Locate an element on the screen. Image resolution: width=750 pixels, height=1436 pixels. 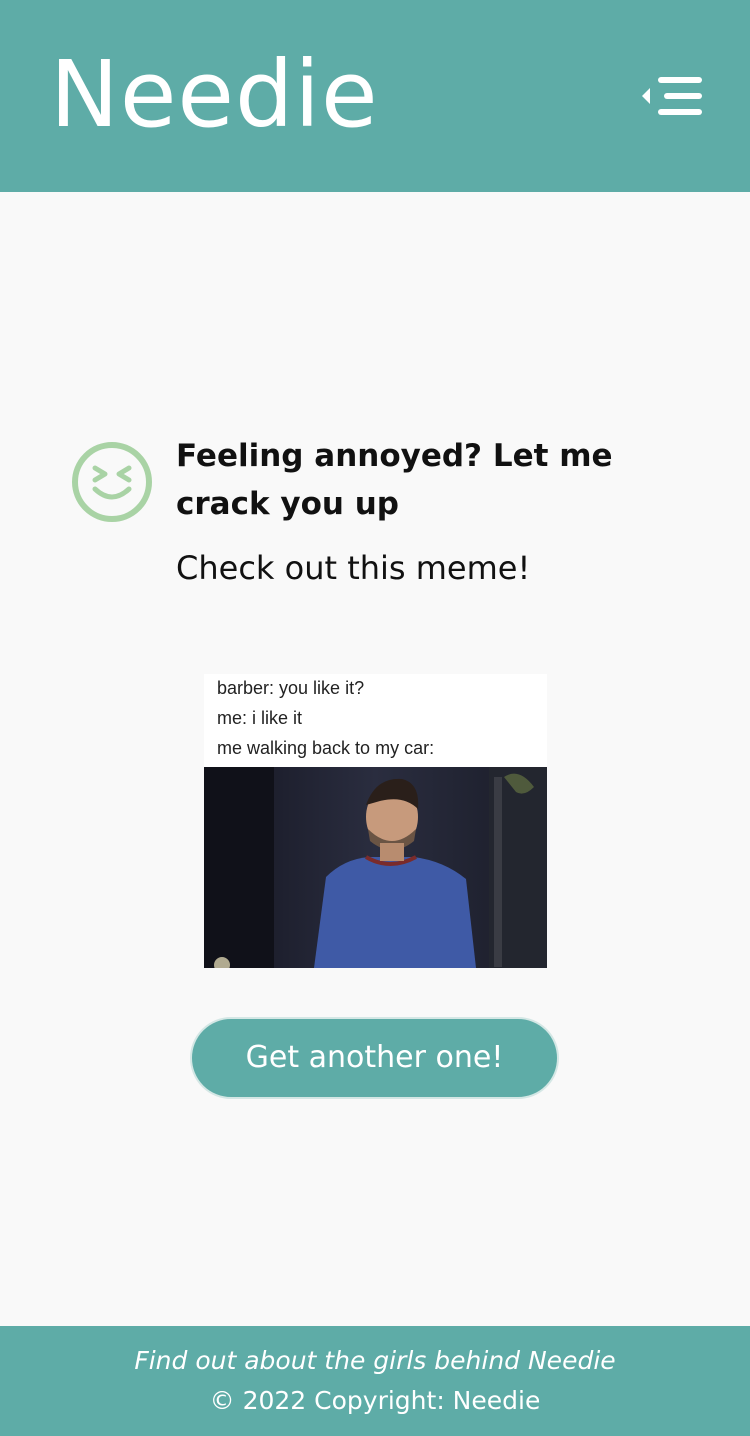
about-link: Find out about the girls behind Needie is located at coordinates (375, 1360).